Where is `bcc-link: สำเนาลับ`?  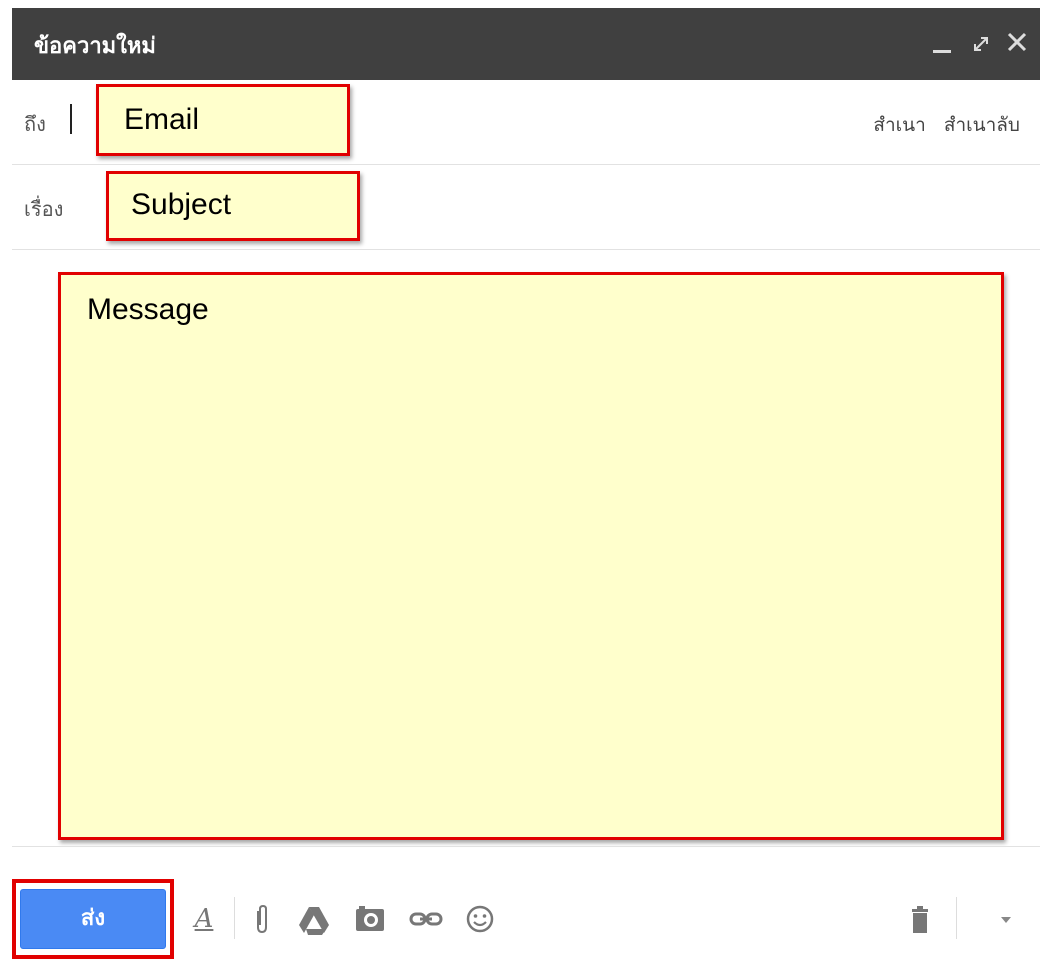
bcc-link: สำเนาลับ is located at coordinates (982, 125).